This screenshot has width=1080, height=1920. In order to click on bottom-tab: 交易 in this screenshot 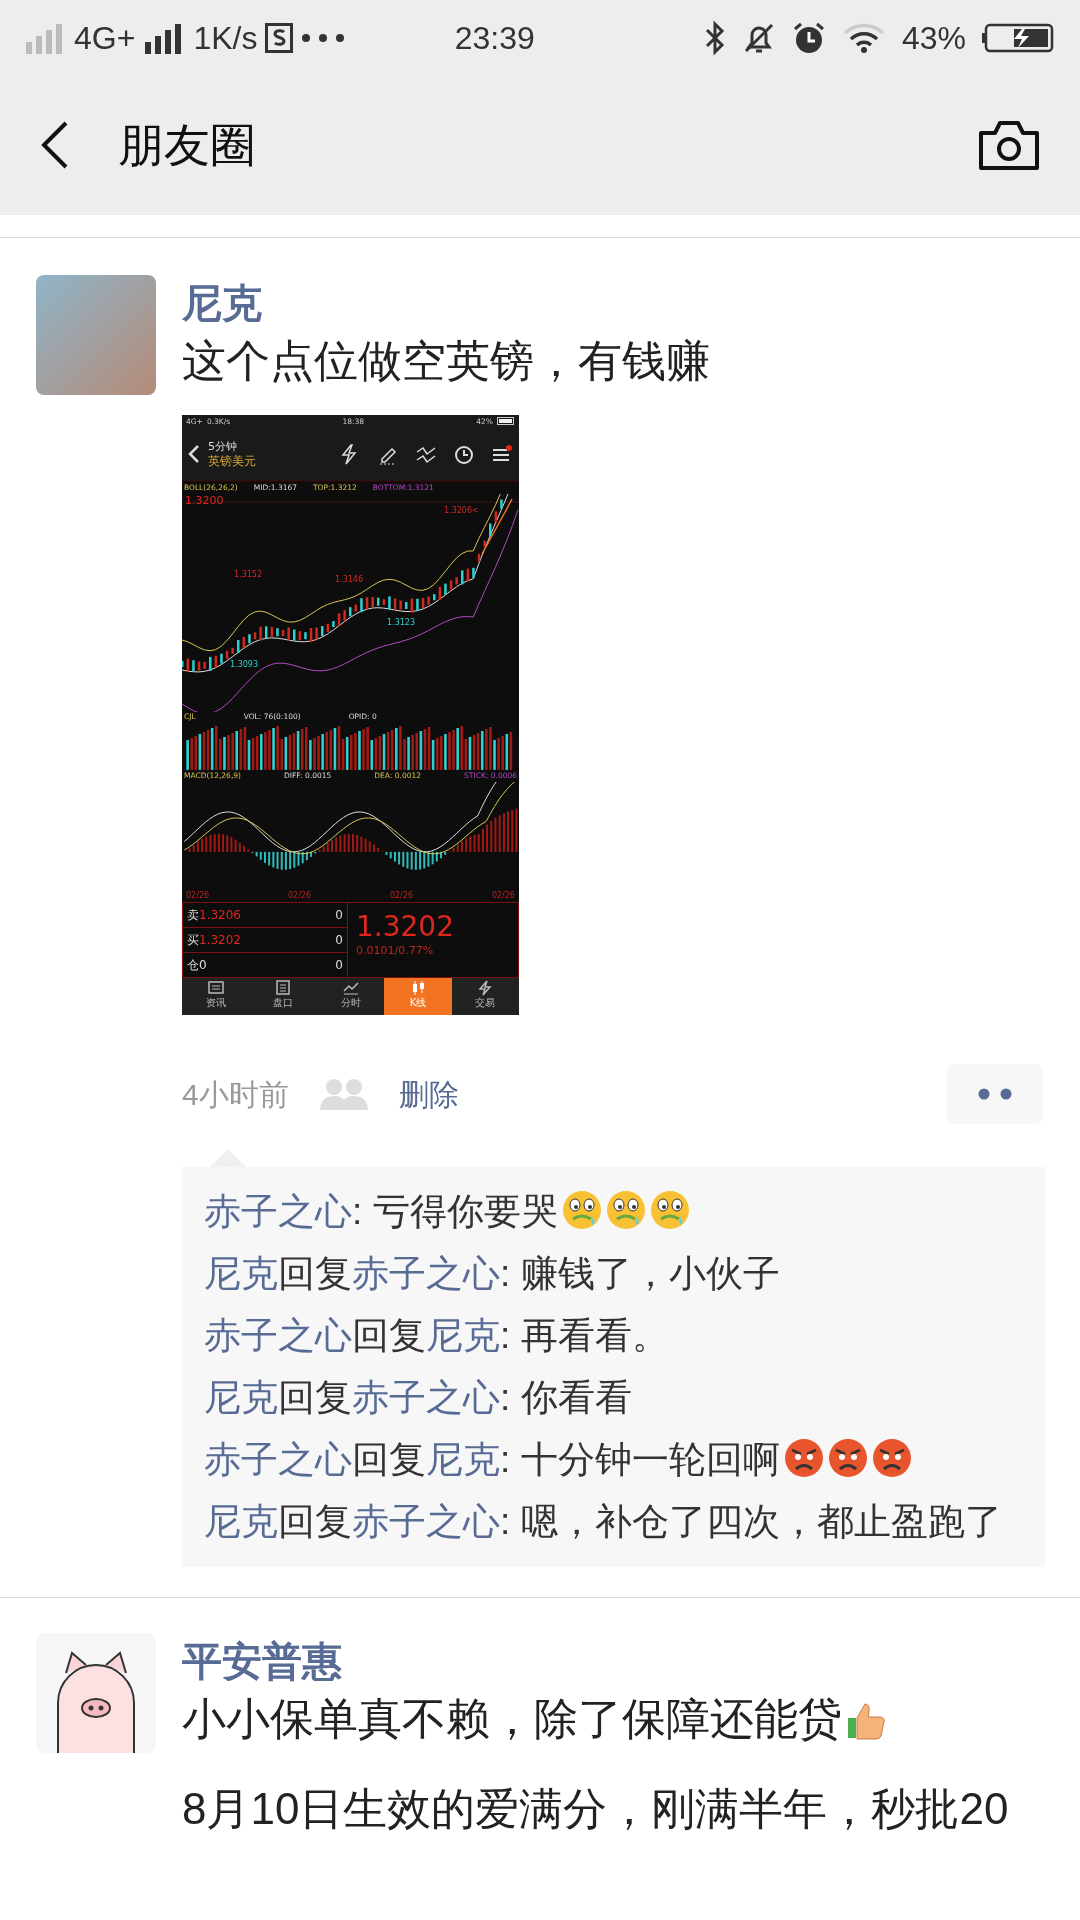, I will do `click(485, 996)`.